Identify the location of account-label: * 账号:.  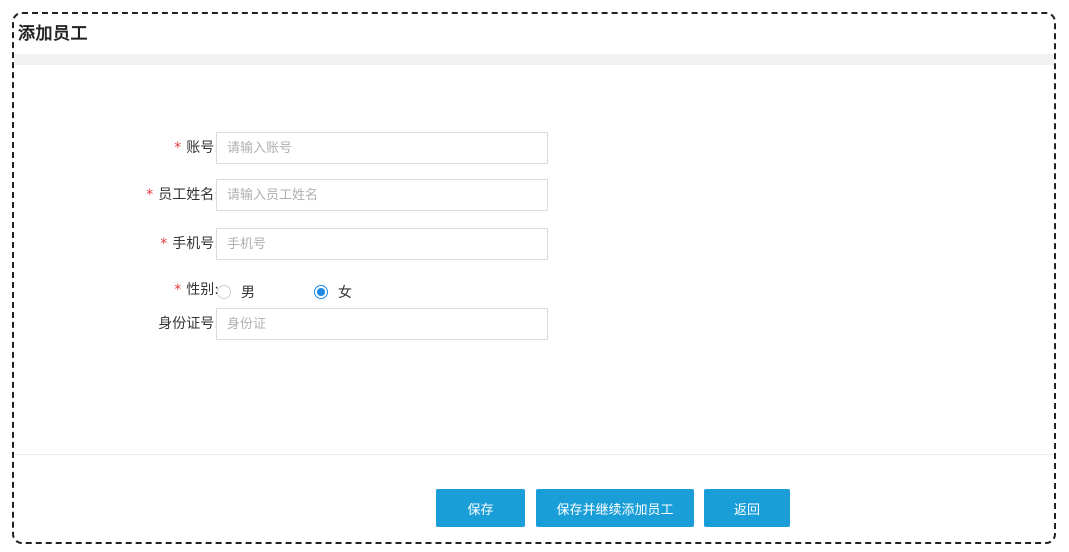
(196, 148).